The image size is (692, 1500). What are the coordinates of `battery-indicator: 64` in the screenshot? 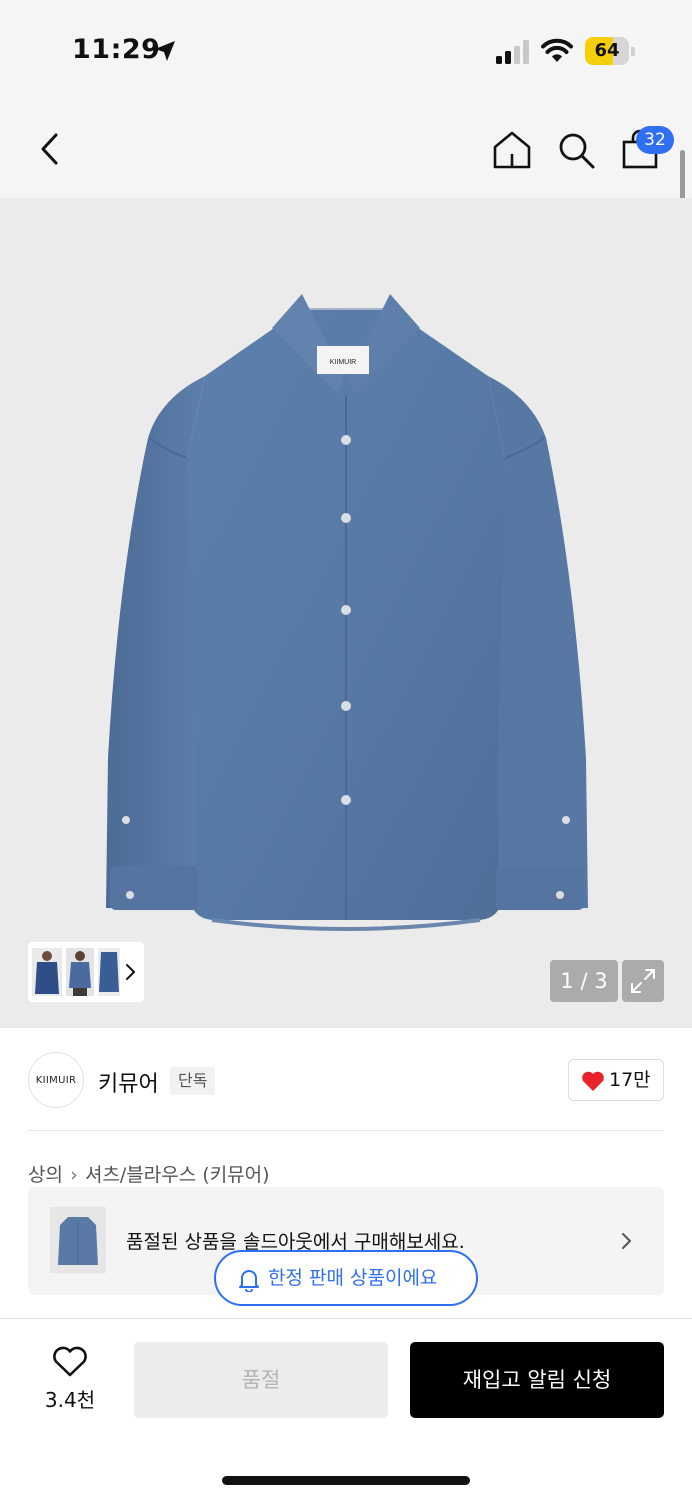 It's located at (610, 51).